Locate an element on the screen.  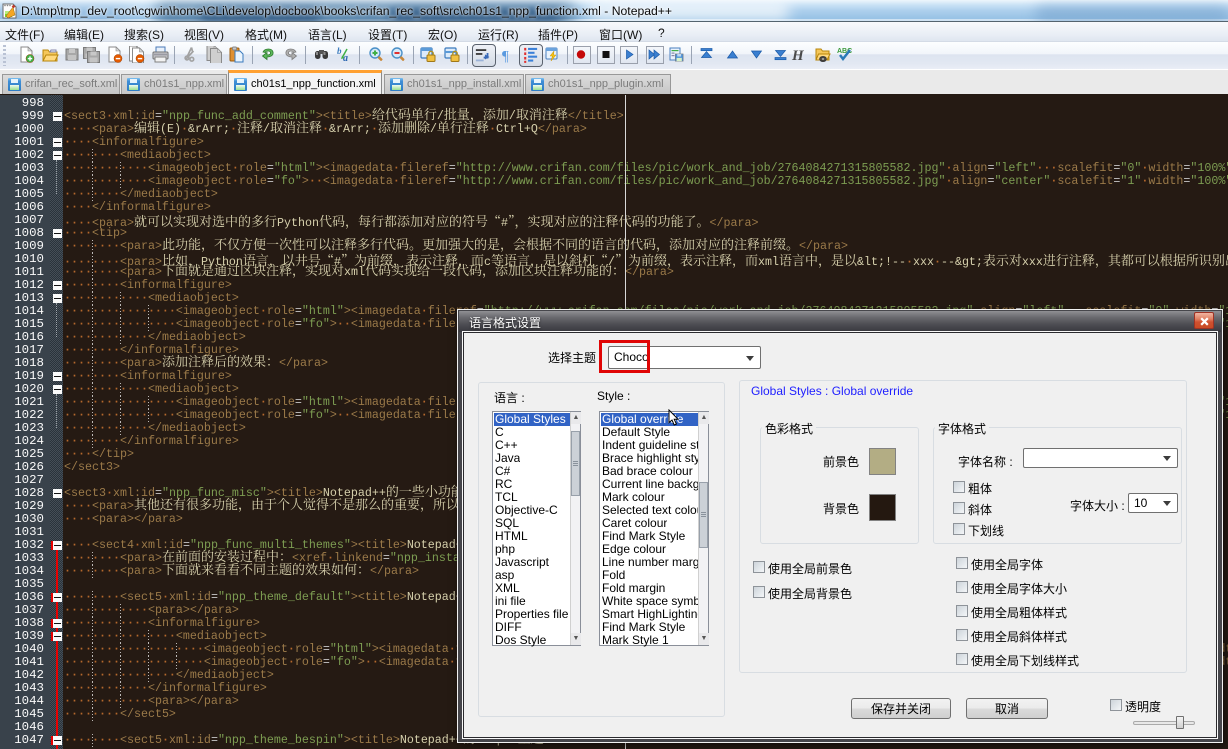
svg-text: H is located at coordinates (798, 55).